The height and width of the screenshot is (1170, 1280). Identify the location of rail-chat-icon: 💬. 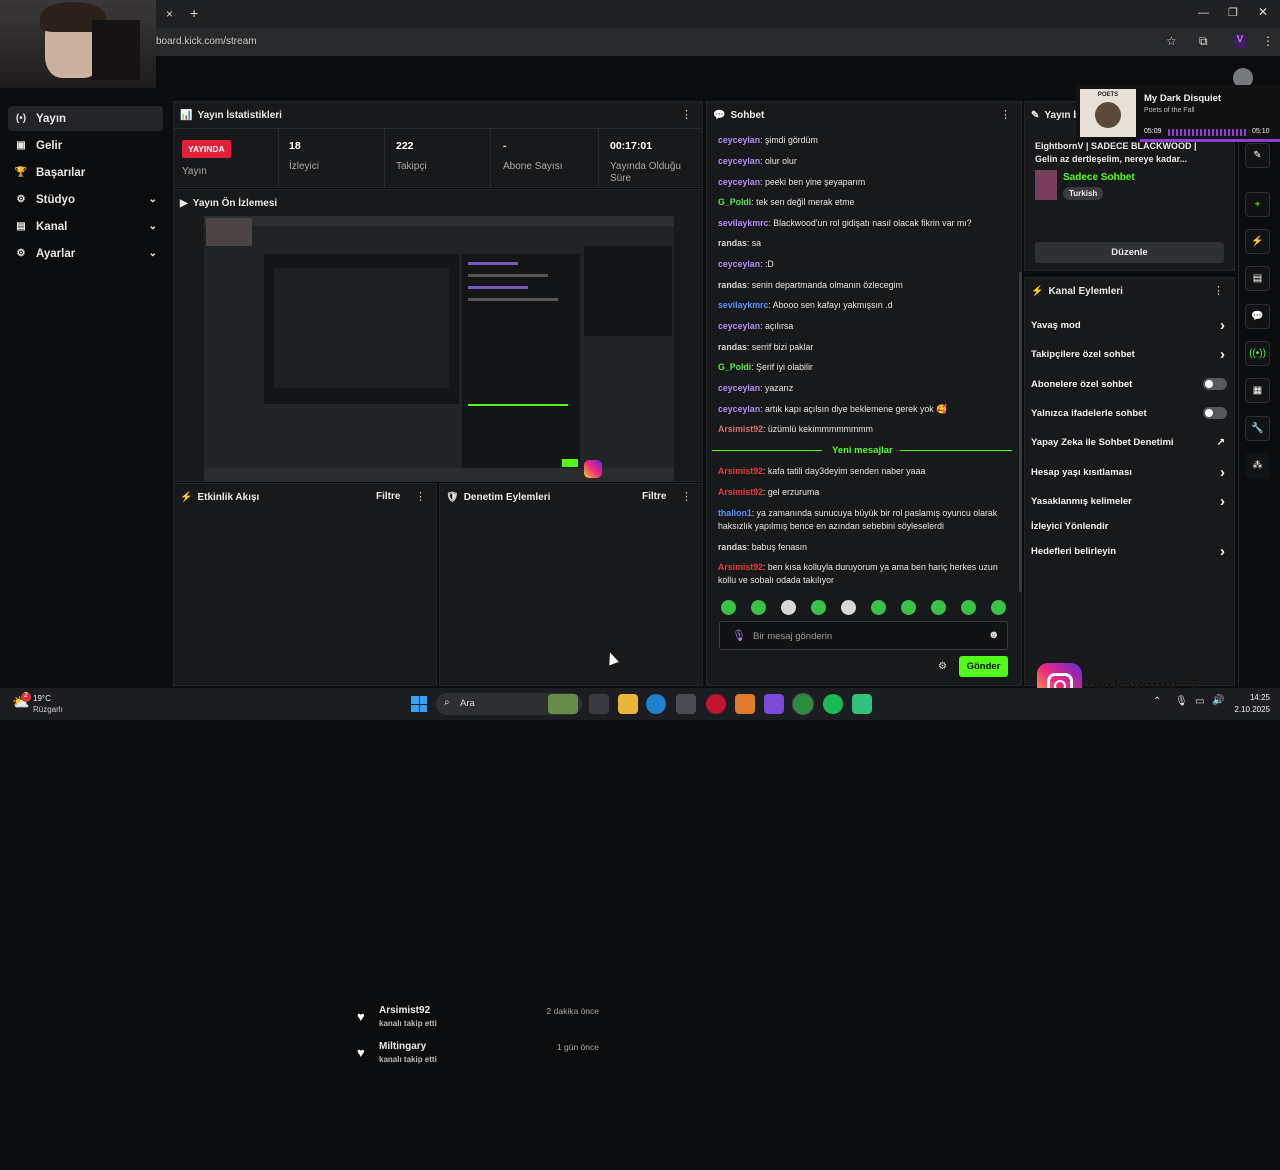
(1257, 316).